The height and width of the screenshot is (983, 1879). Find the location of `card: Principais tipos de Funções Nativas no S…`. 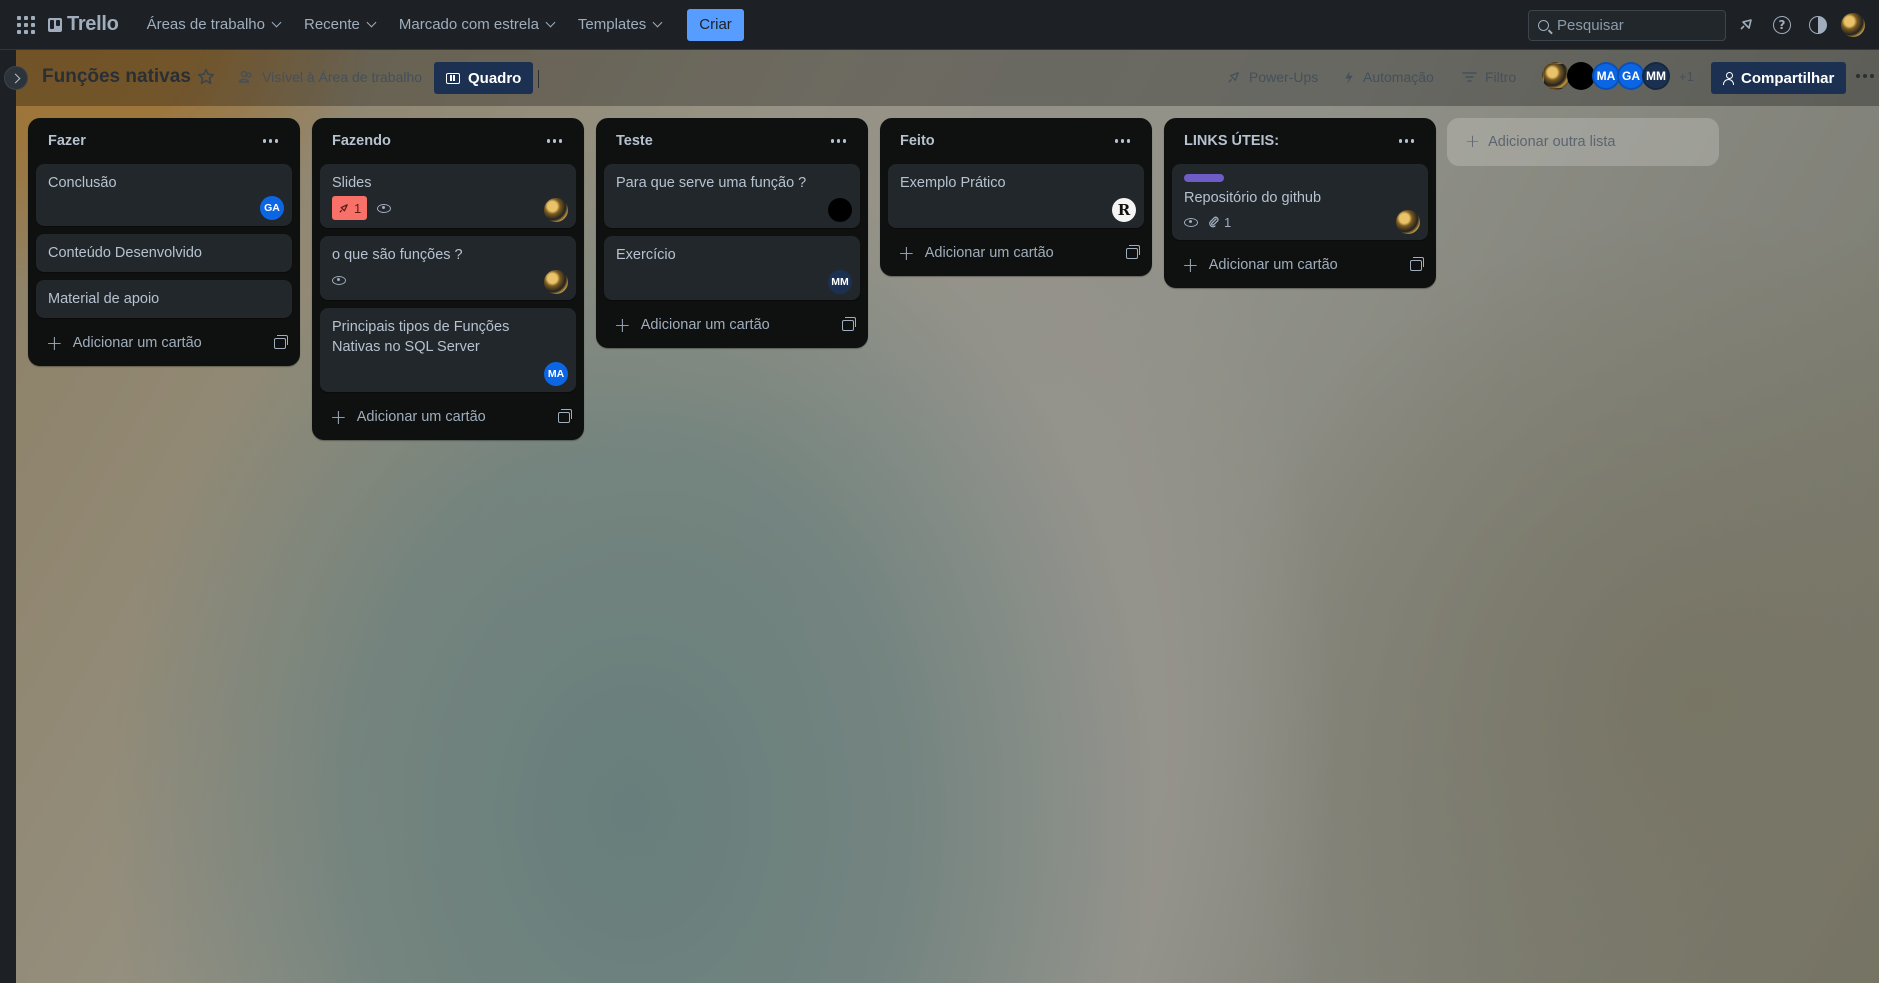

card: Principais tipos de Funções Nativas no S… is located at coordinates (448, 350).